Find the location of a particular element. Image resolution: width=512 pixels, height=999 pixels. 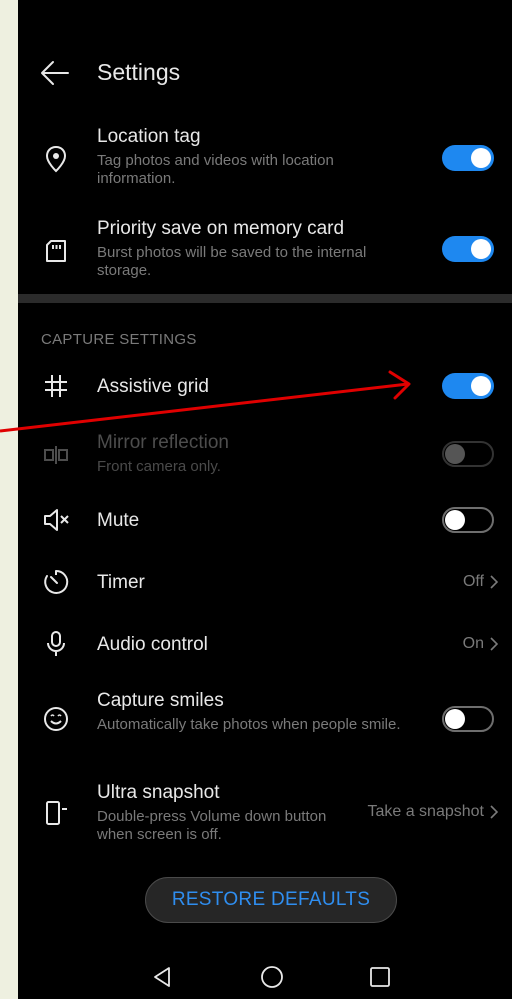

section-divider is located at coordinates (265, 298).